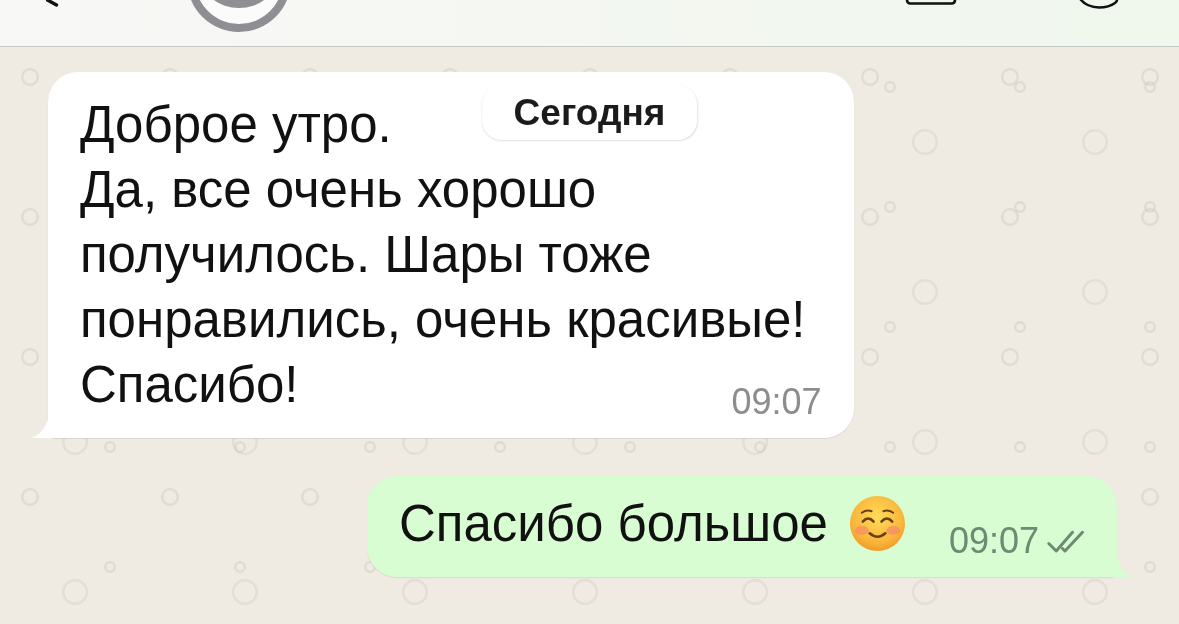 Image resolution: width=1179 pixels, height=624 pixels. Describe the element at coordinates (613, 524) in the screenshot. I see `message-text: Спасибо большое` at that location.